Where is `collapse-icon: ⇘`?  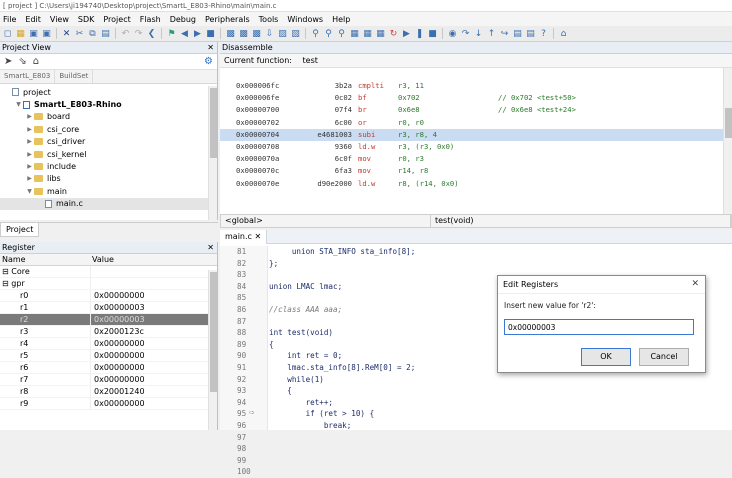
collapse-icon: ⇘ is located at coordinates (22, 61).